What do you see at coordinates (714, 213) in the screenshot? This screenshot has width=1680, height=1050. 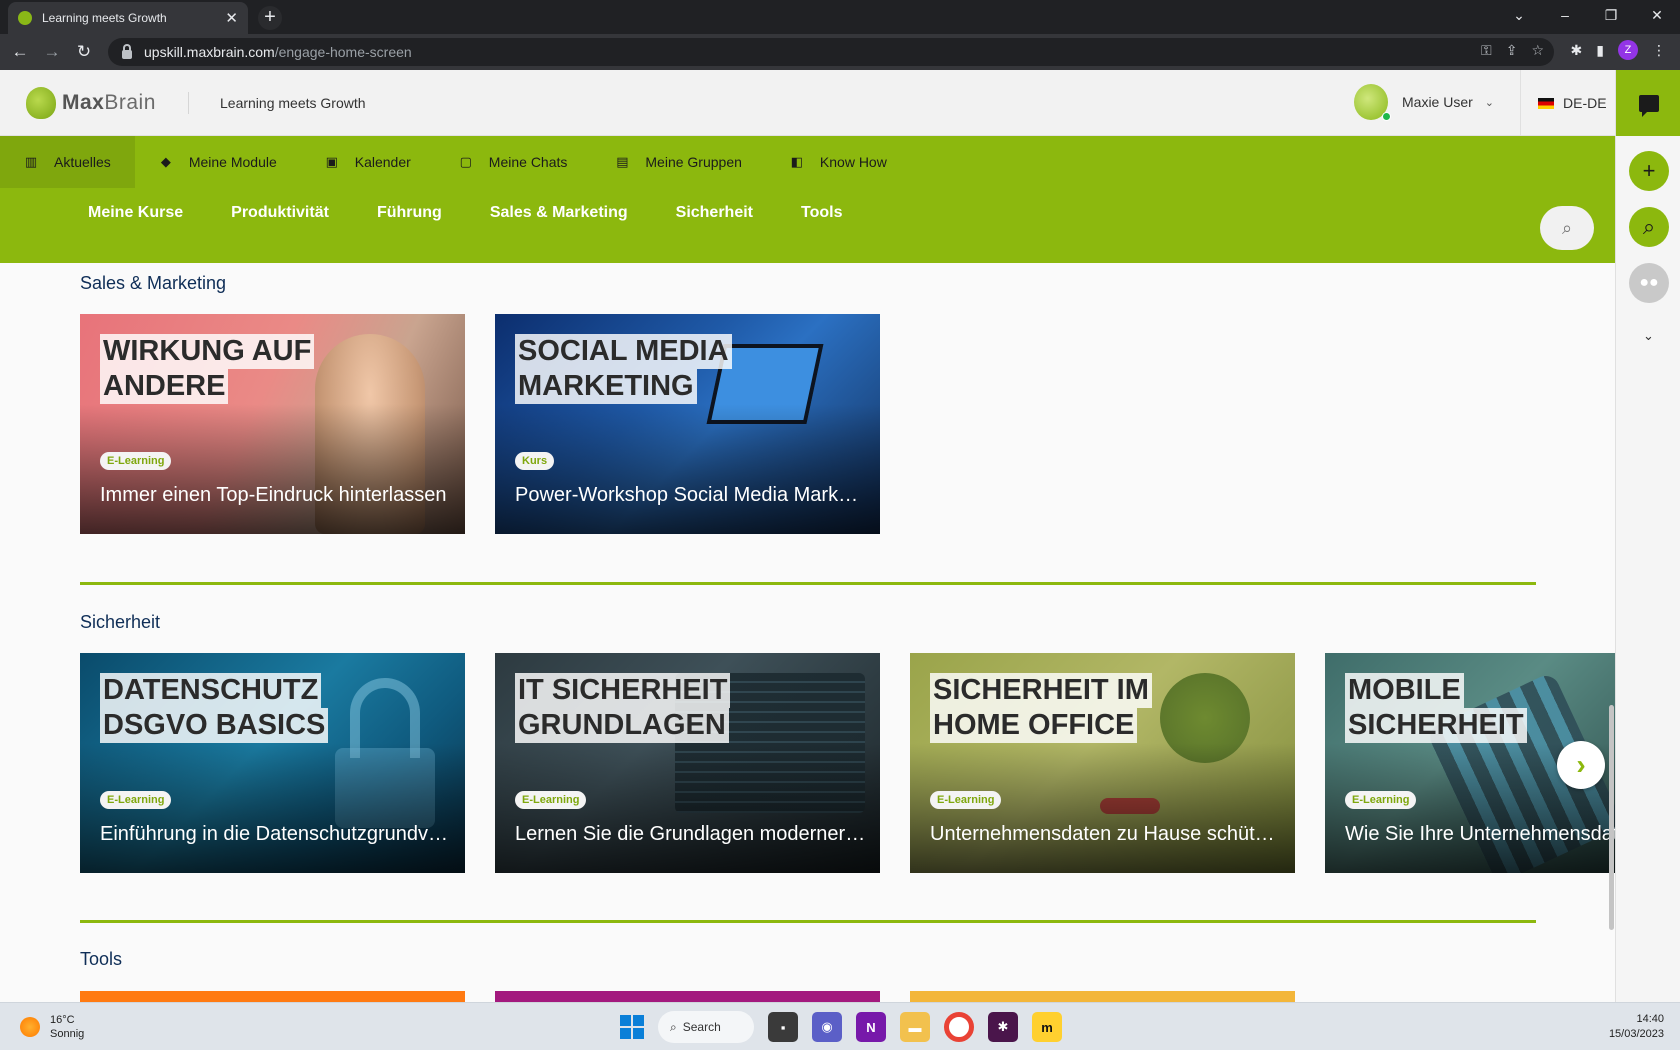 I see `category-sicherheit: Sicherheit` at bounding box center [714, 213].